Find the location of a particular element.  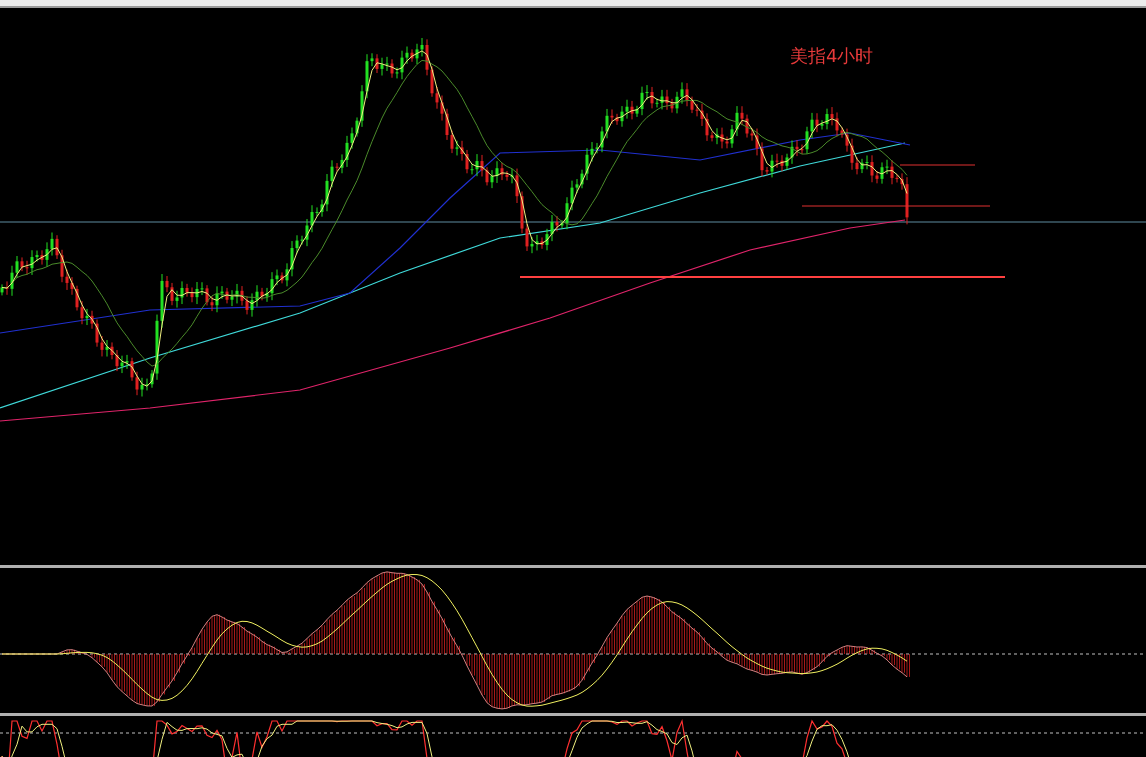

chart-title: 美指4小时 is located at coordinates (832, 56).